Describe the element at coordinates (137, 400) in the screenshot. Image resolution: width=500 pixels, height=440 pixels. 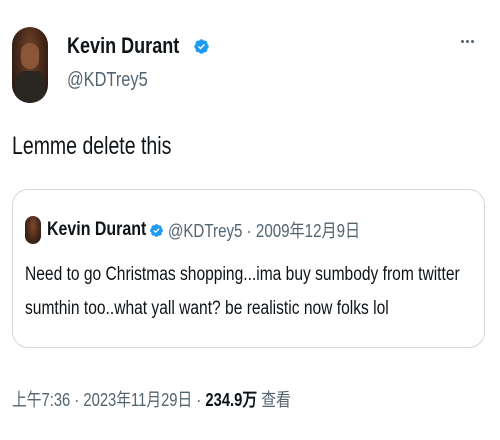
I see `tweet-date: 2023年11月29日` at that location.